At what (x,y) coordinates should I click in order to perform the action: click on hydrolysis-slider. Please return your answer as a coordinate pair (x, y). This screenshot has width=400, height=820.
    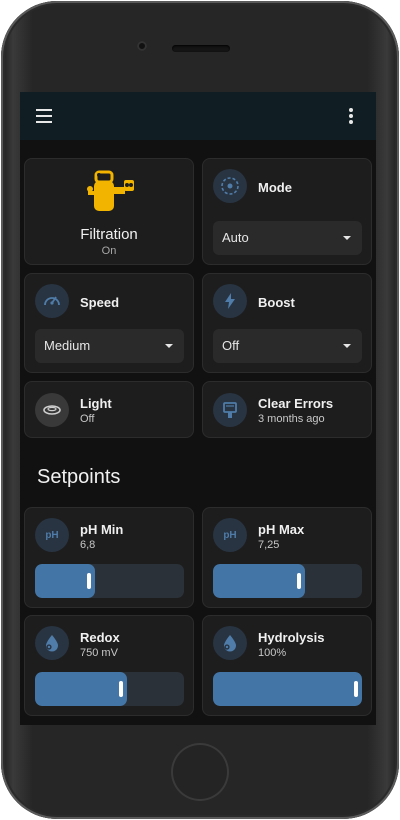
    Looking at the image, I should click on (287, 689).